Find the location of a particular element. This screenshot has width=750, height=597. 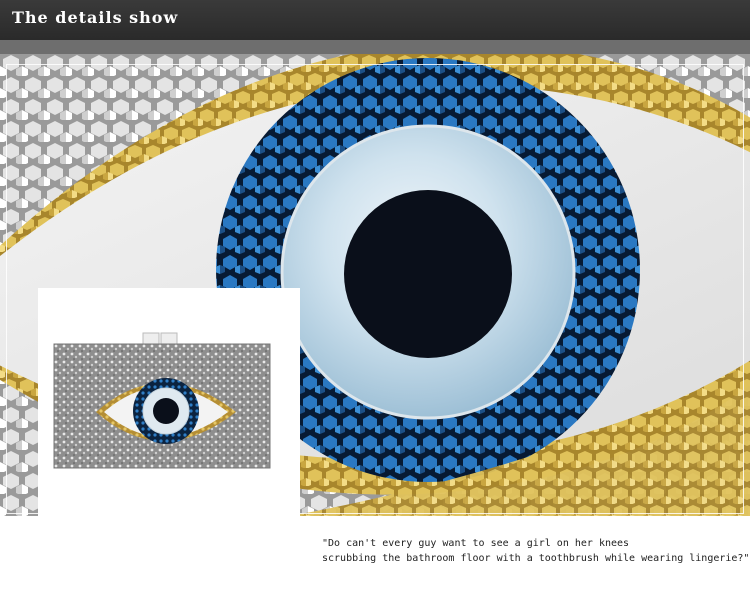

header-bar: The details show is located at coordinates (375, 20).